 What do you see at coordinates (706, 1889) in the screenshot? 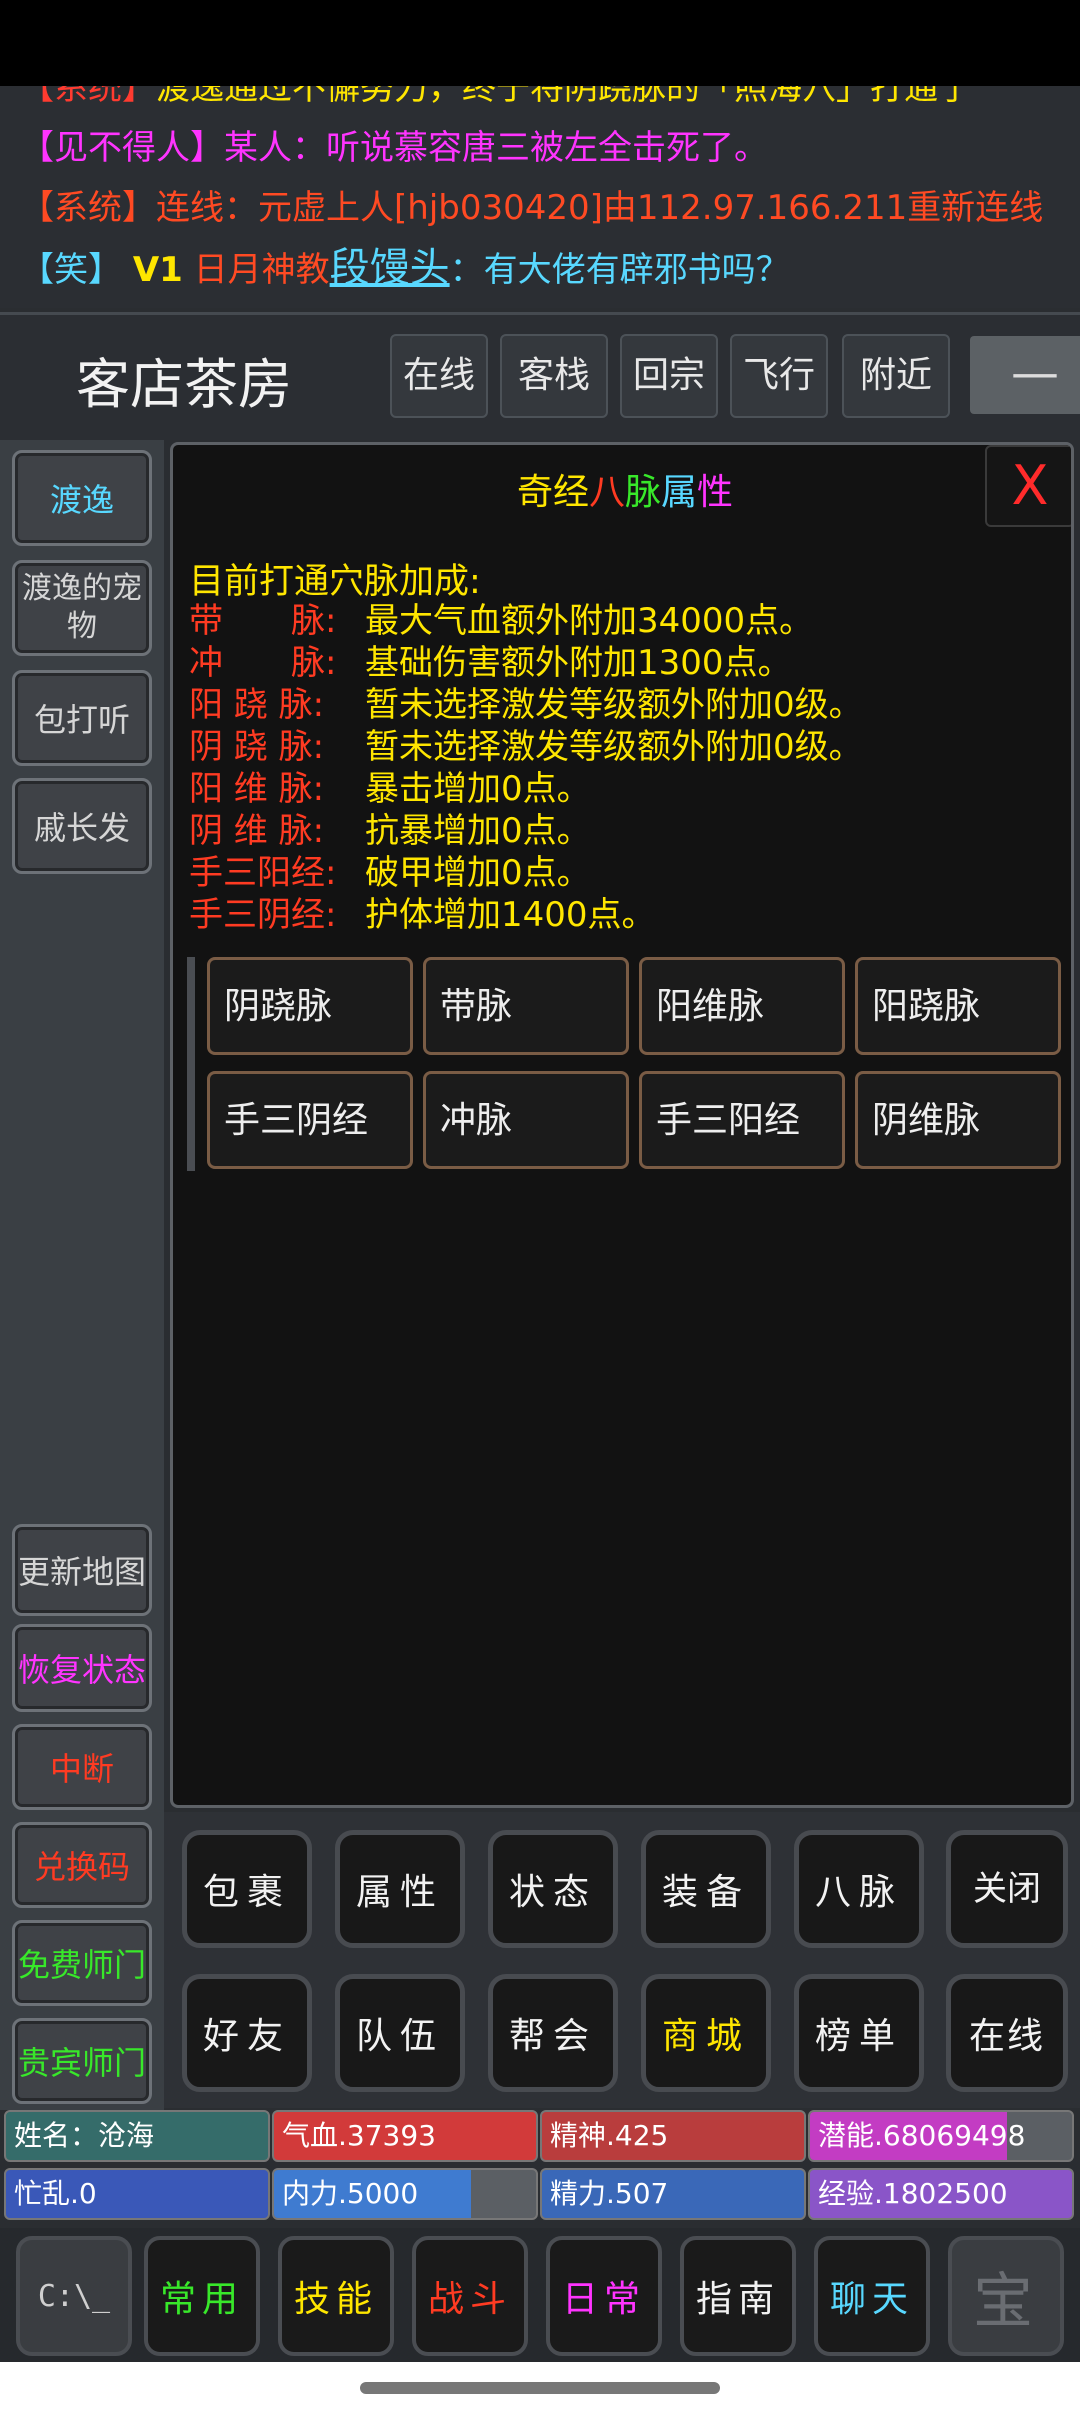
I see `equipment-button: 装备` at bounding box center [706, 1889].